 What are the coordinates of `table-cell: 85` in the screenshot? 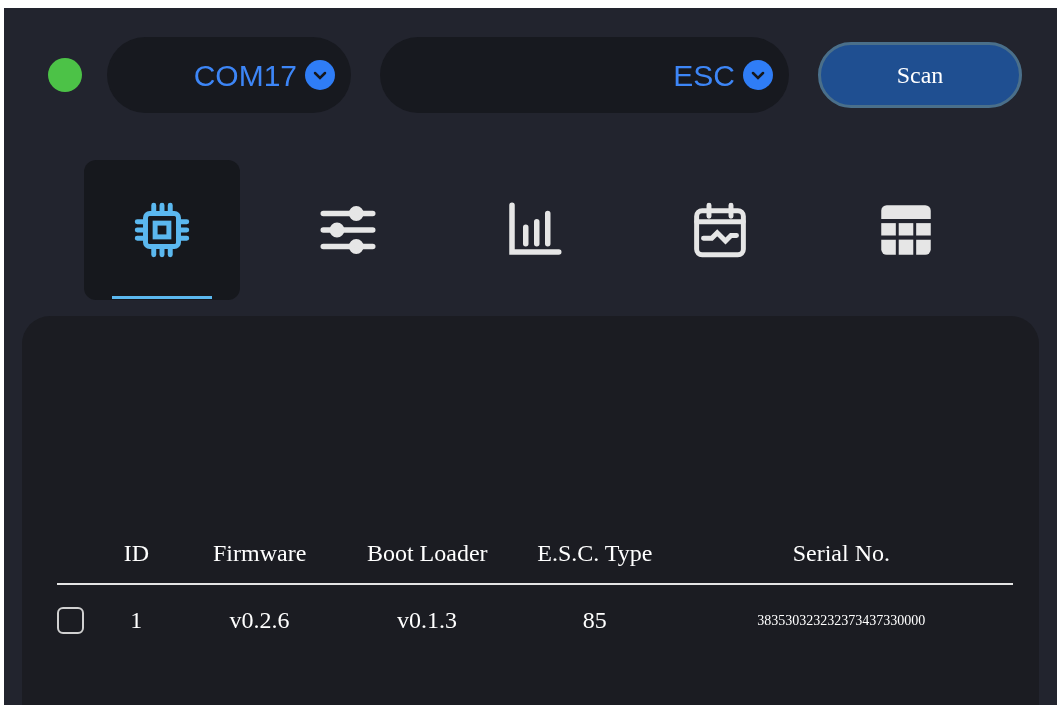 It's located at (594, 620).